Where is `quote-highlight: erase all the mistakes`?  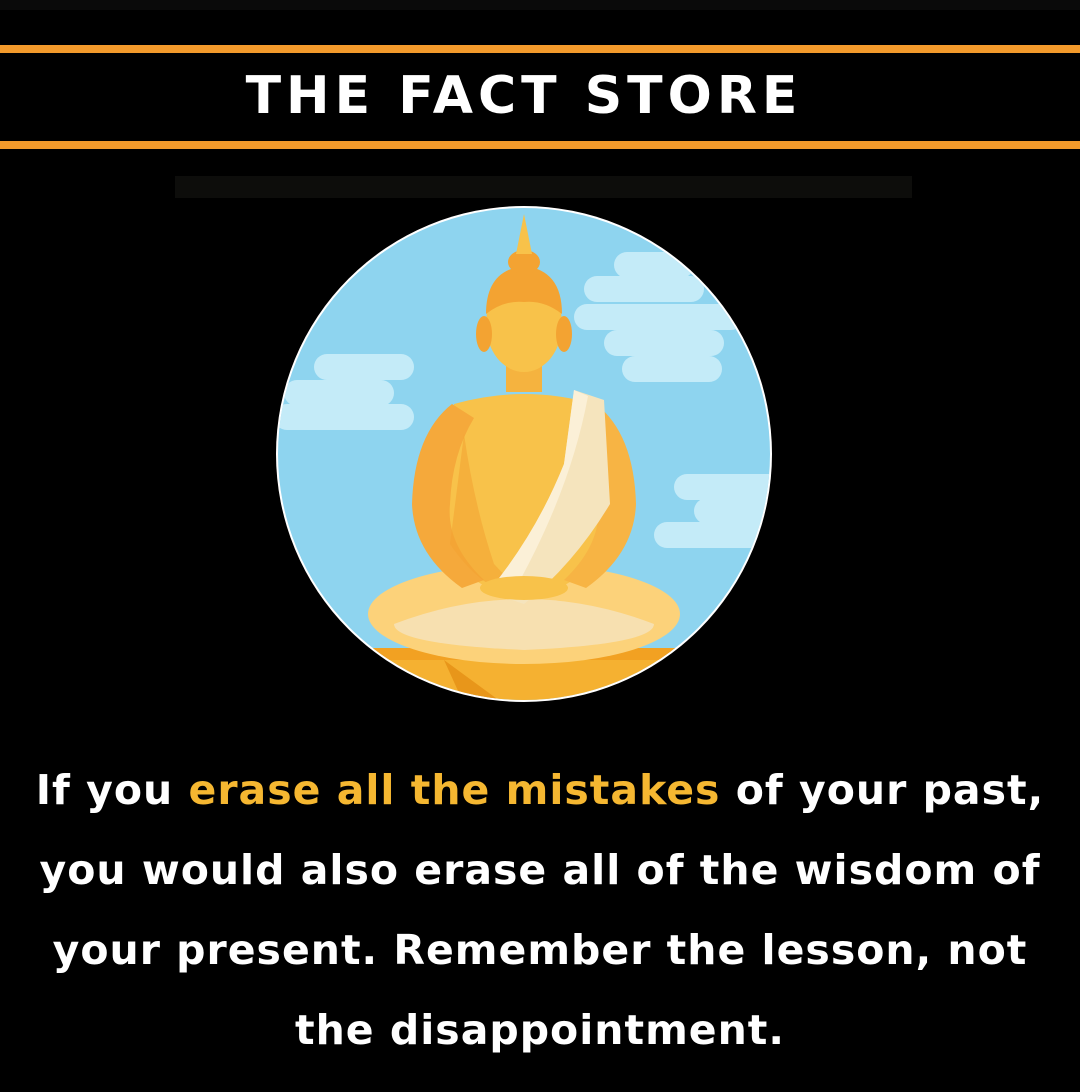
quote-highlight: erase all the mistakes is located at coordinates (454, 790).